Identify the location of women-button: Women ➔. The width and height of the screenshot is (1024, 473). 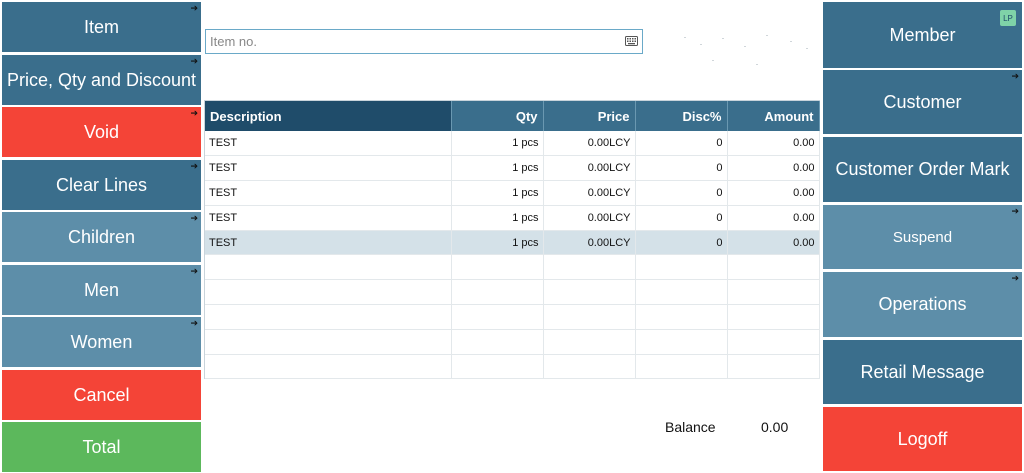
(101, 342).